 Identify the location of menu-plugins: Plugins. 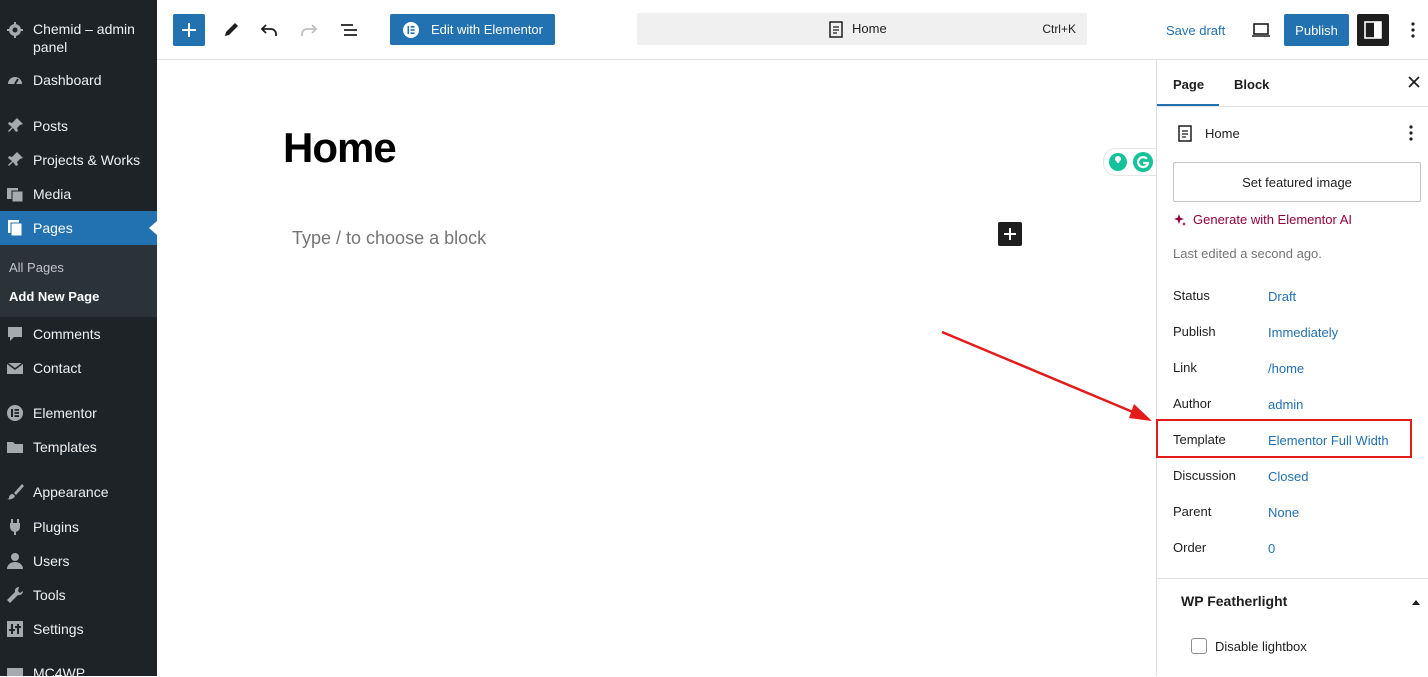
(78, 527).